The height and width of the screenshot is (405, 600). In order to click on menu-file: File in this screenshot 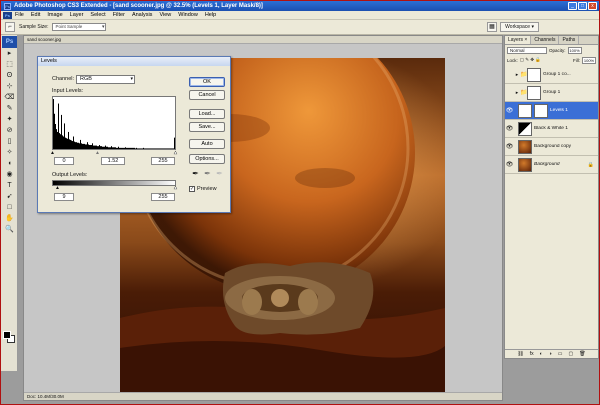, I will do `click(19, 15)`.